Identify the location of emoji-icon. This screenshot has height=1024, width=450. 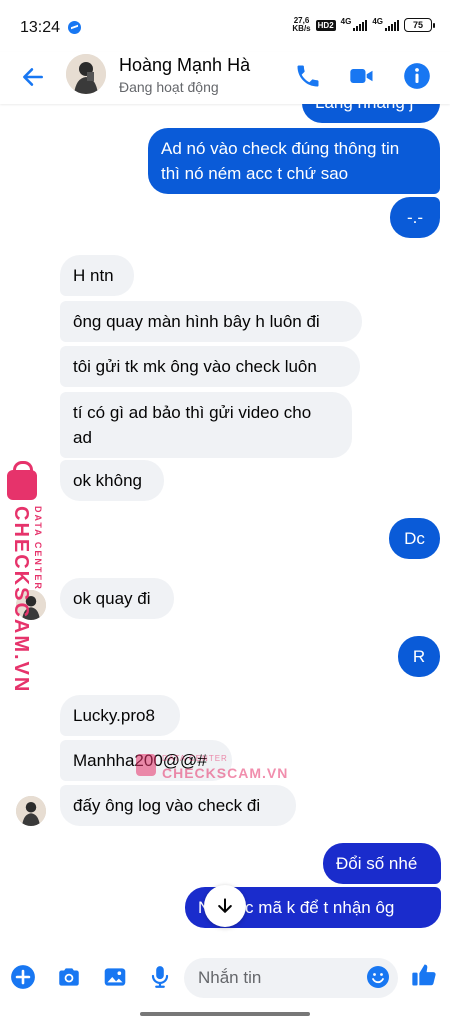
(378, 977).